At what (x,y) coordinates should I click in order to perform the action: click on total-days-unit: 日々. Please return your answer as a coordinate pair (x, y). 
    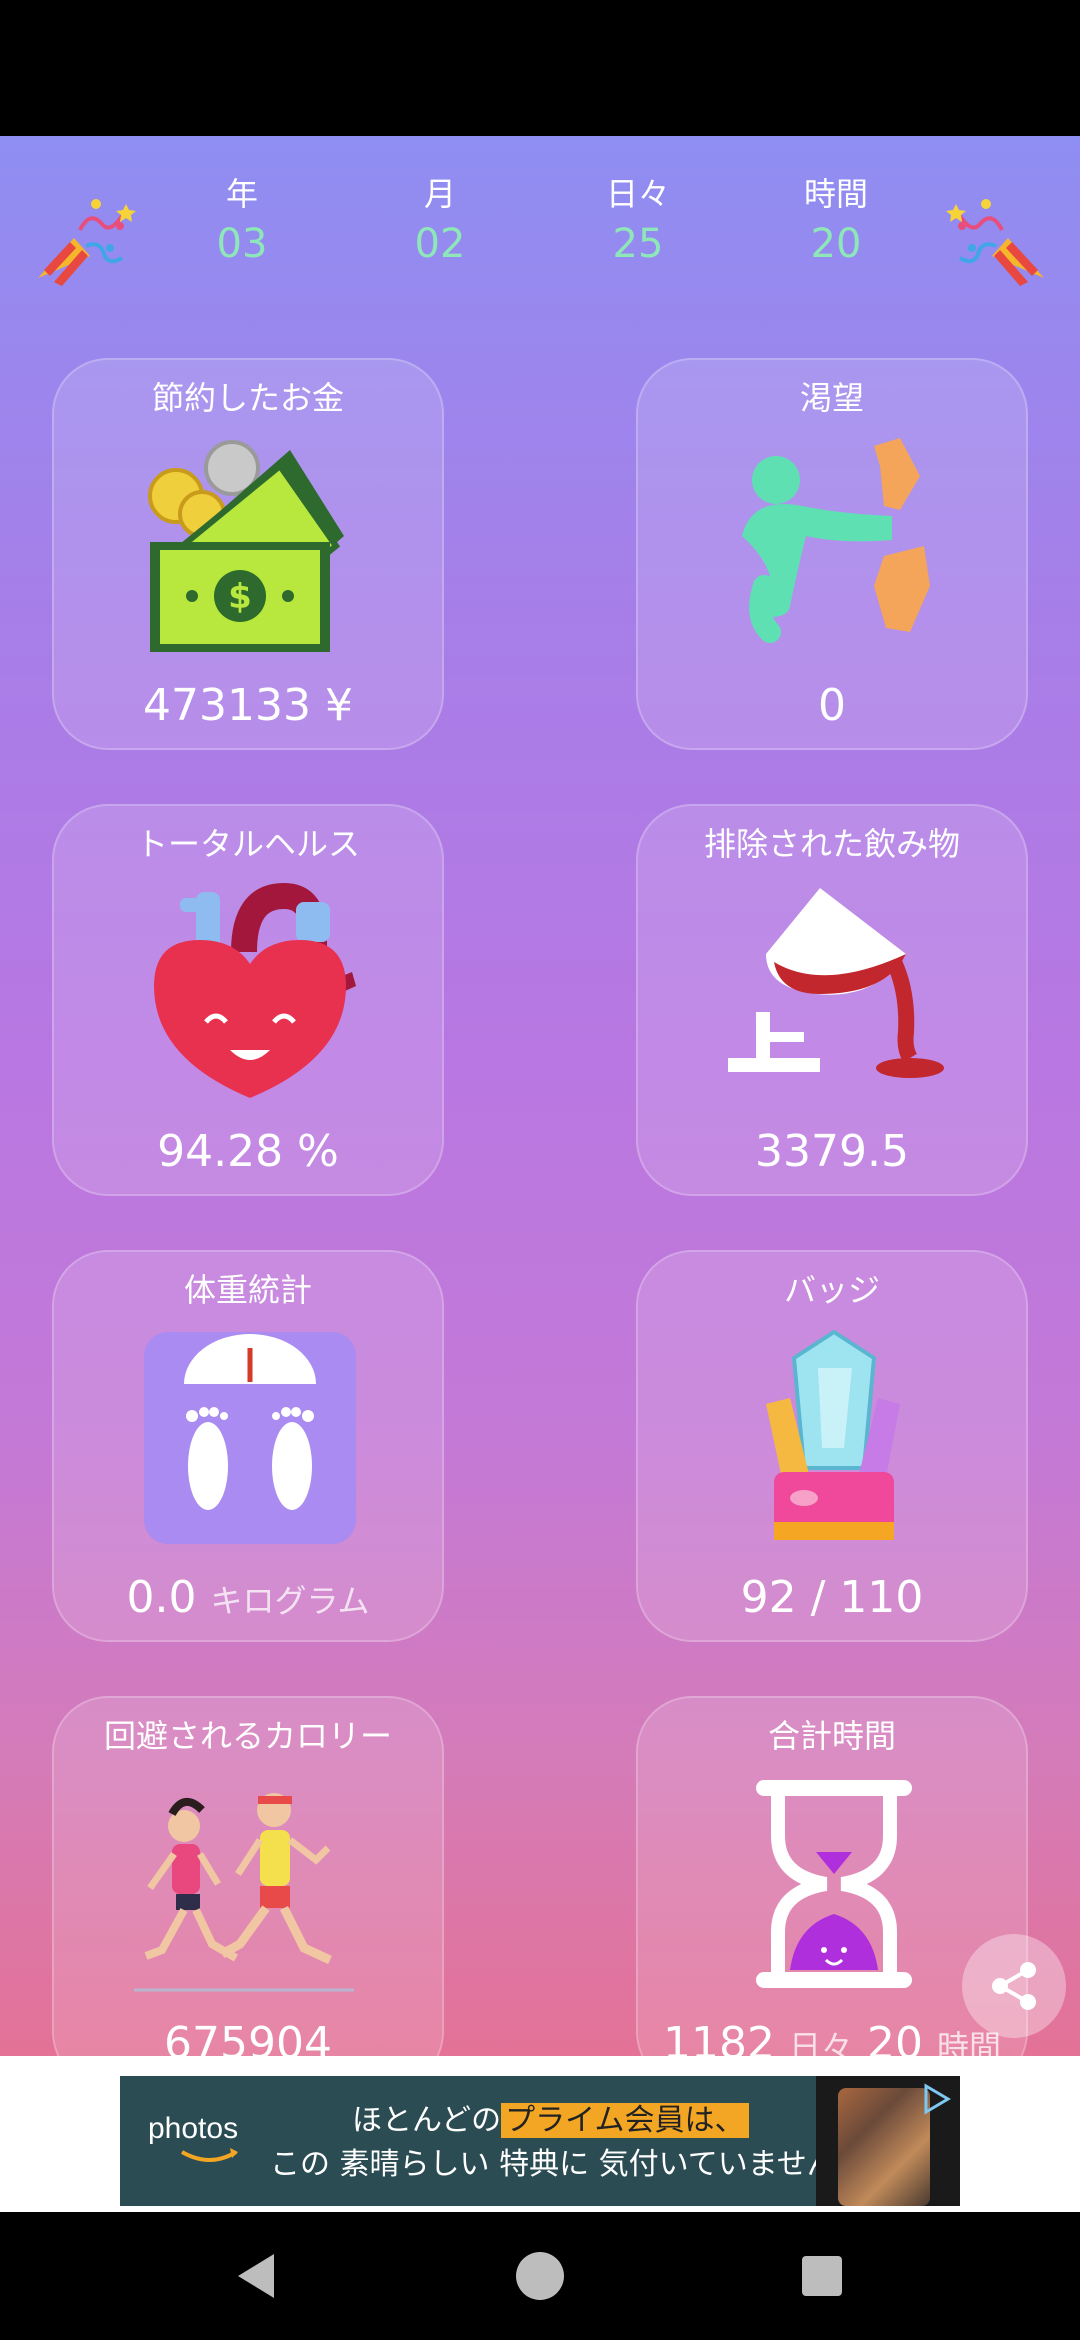
    Looking at the image, I should click on (820, 2042).